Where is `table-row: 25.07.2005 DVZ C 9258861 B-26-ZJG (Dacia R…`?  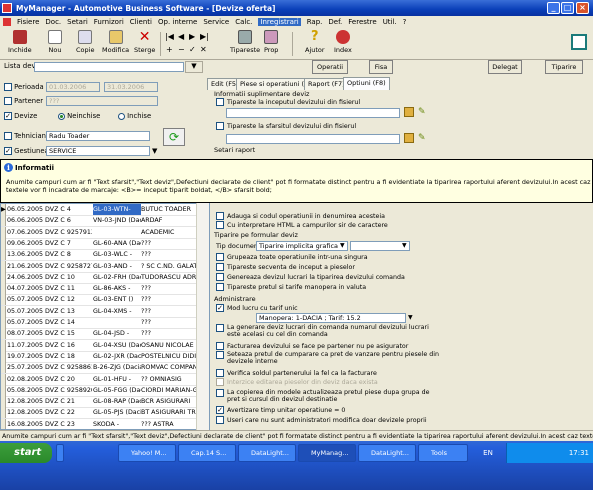 table-row: 25.07.2005 DVZ C 9258861 B-26-ZJG (Dacia R… is located at coordinates (105, 368).